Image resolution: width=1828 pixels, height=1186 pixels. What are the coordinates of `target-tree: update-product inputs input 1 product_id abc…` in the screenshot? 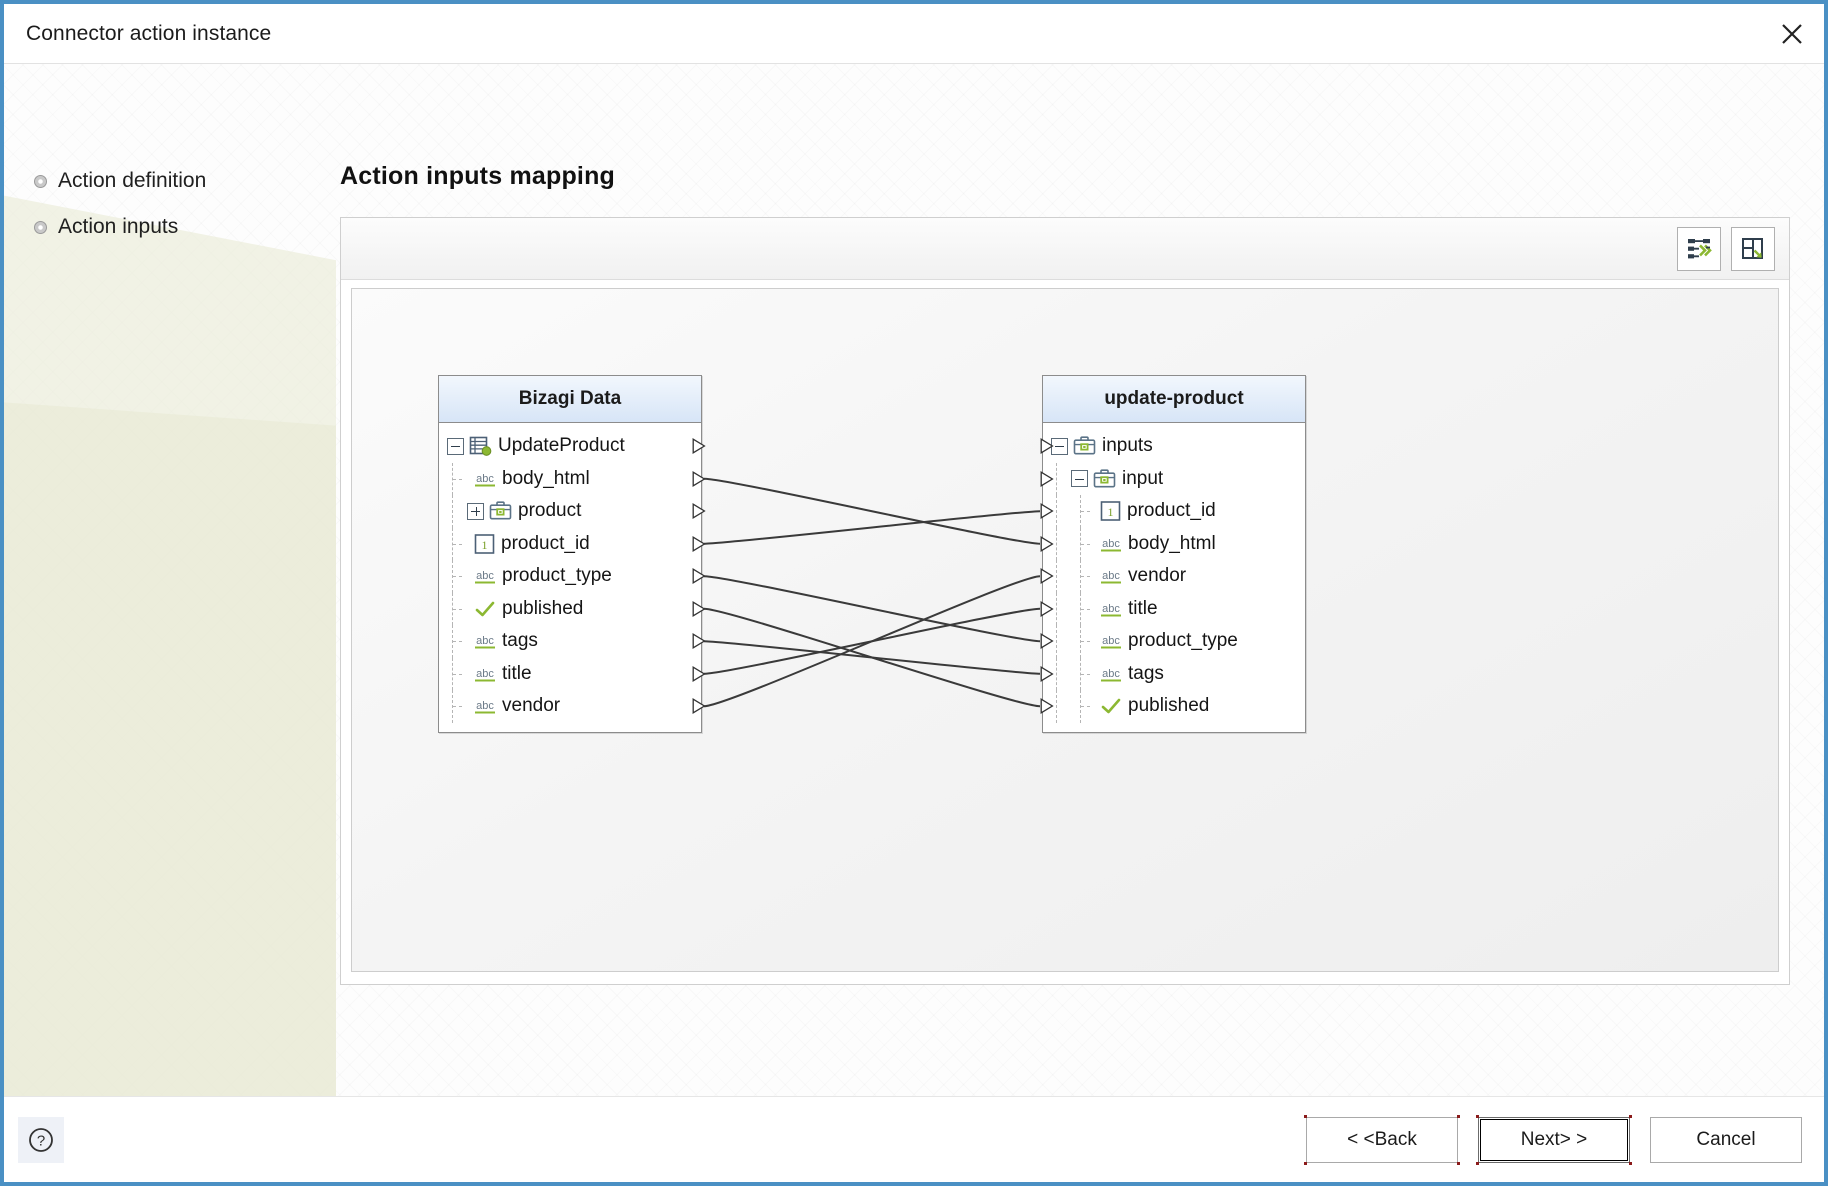 It's located at (1174, 554).